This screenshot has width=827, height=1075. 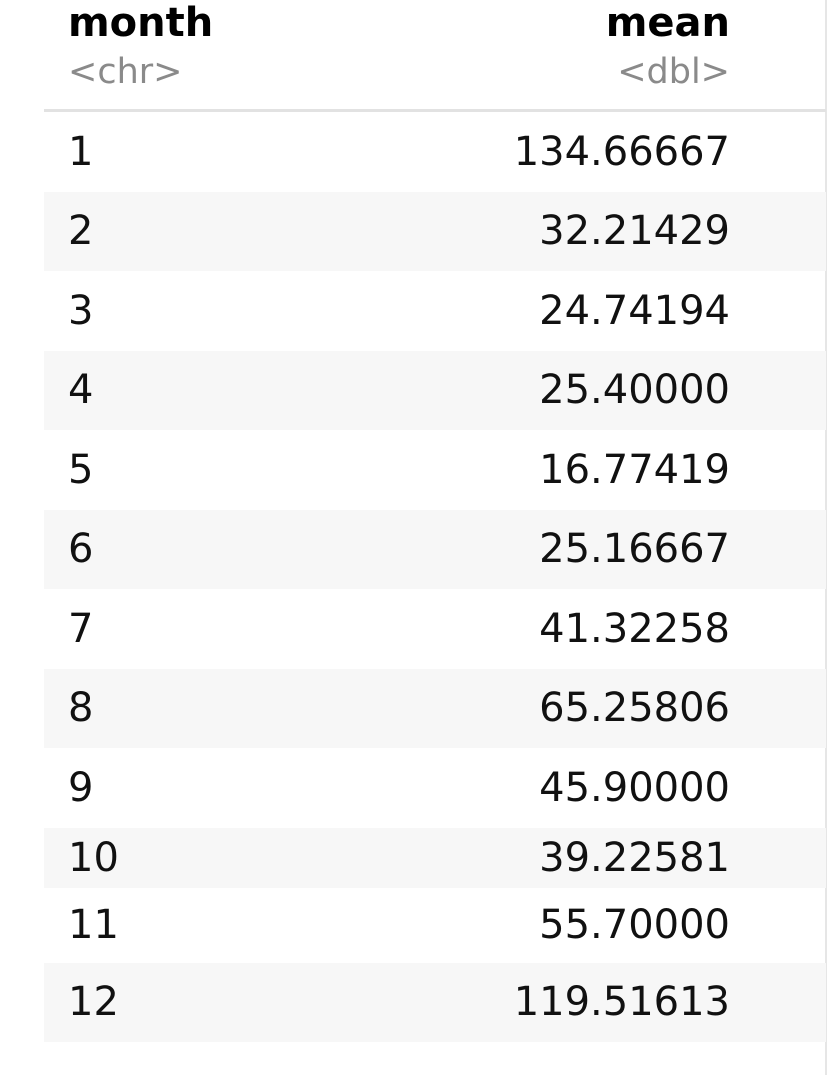 I want to click on table-row: 4 25.40000, so click(x=435, y=390).